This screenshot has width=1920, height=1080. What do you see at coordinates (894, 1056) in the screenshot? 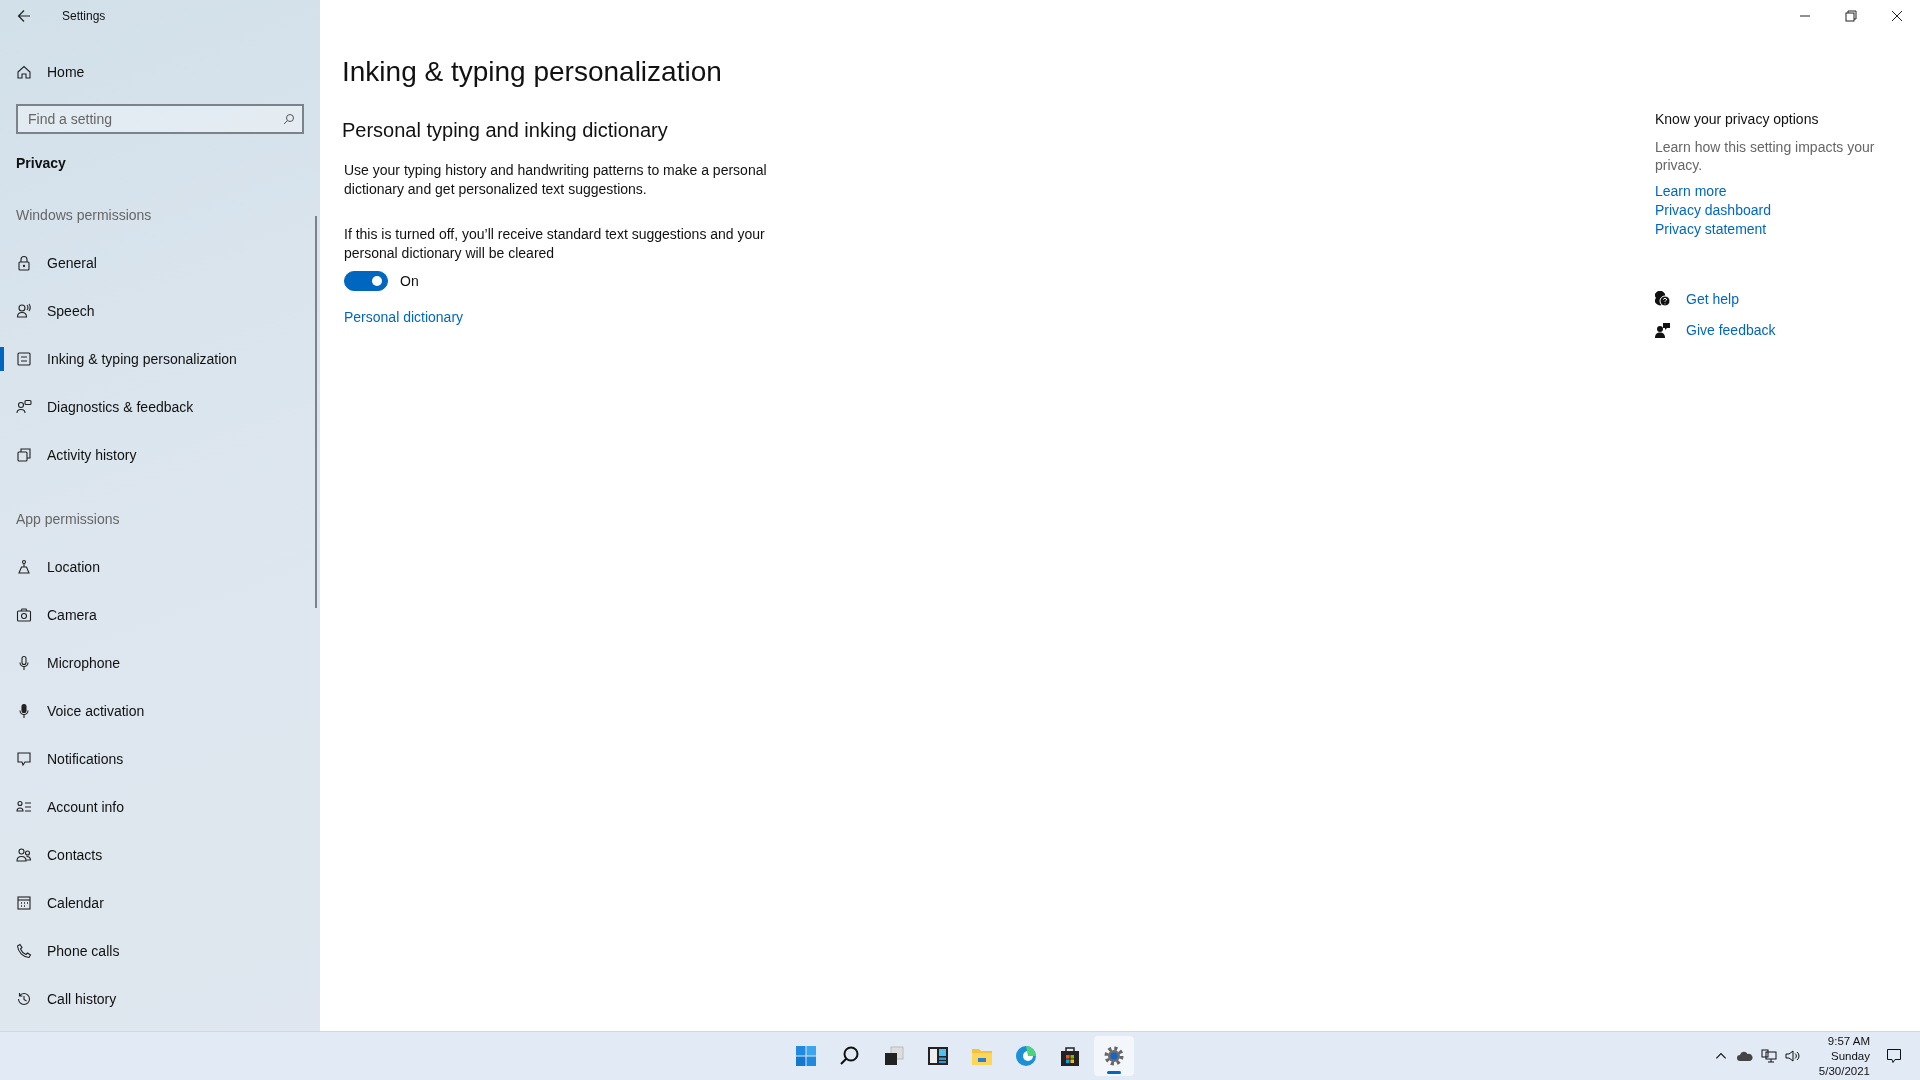
I see `task-view-icon` at bounding box center [894, 1056].